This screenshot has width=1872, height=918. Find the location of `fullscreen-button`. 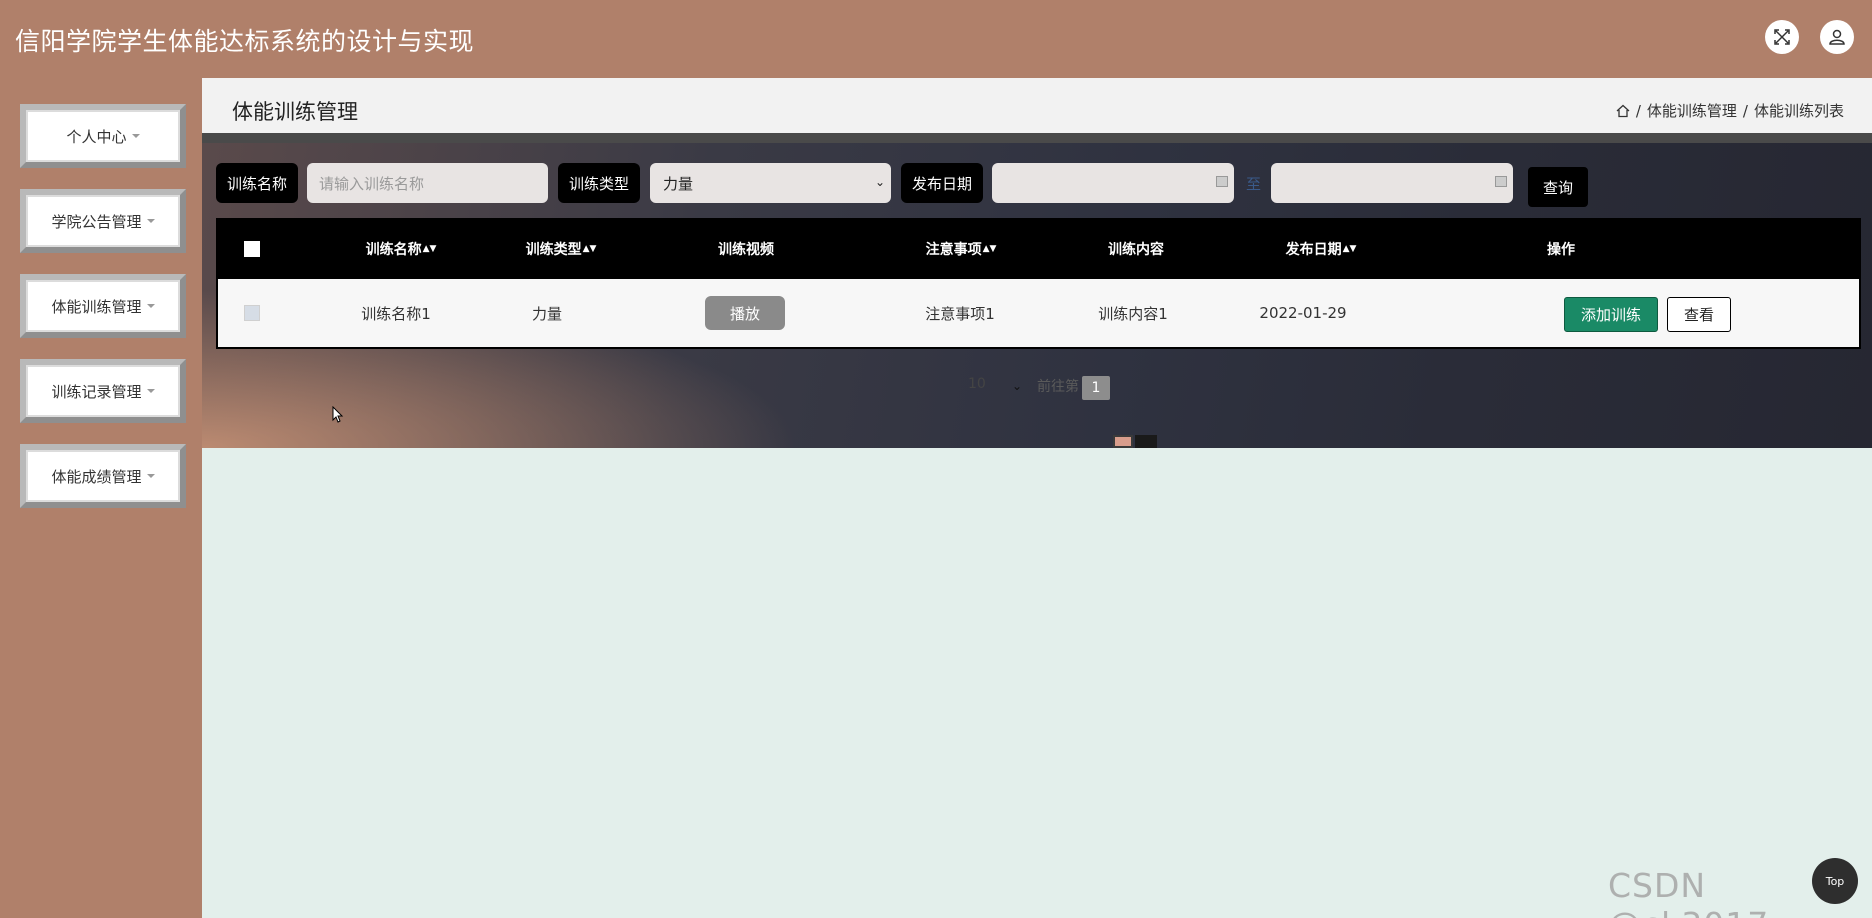

fullscreen-button is located at coordinates (1782, 37).